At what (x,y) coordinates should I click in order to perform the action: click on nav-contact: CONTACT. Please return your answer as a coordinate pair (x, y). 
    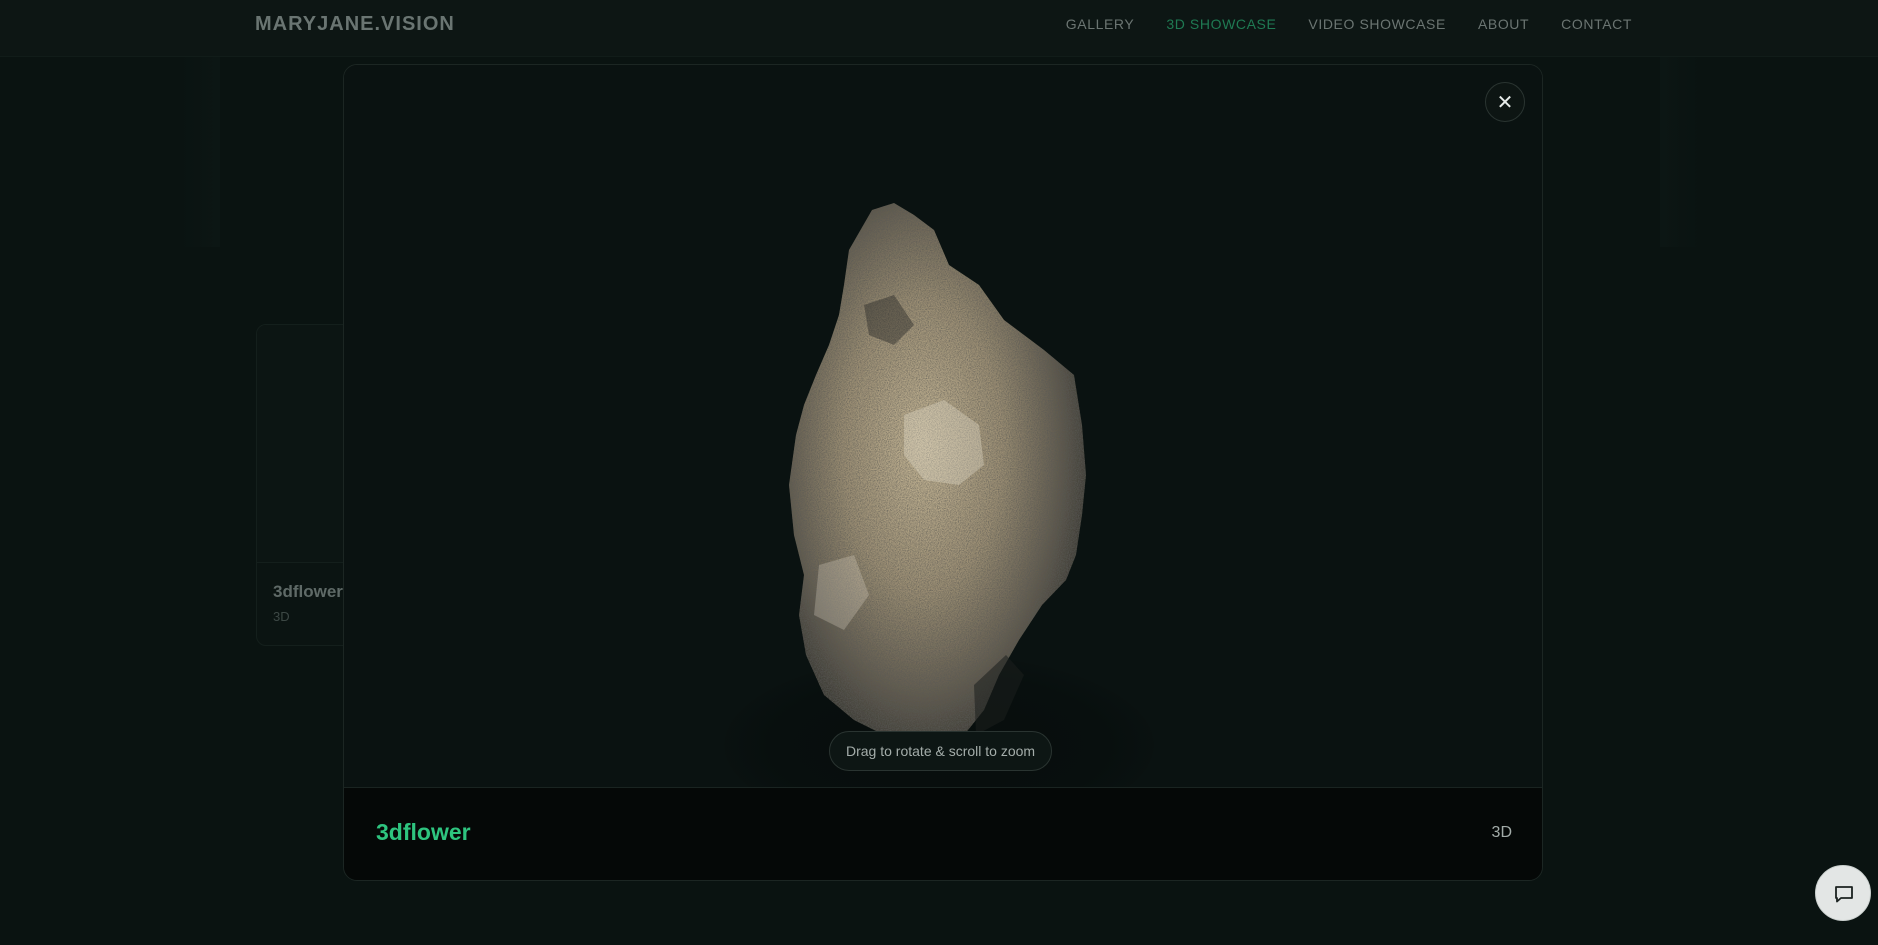
    Looking at the image, I should click on (1596, 24).